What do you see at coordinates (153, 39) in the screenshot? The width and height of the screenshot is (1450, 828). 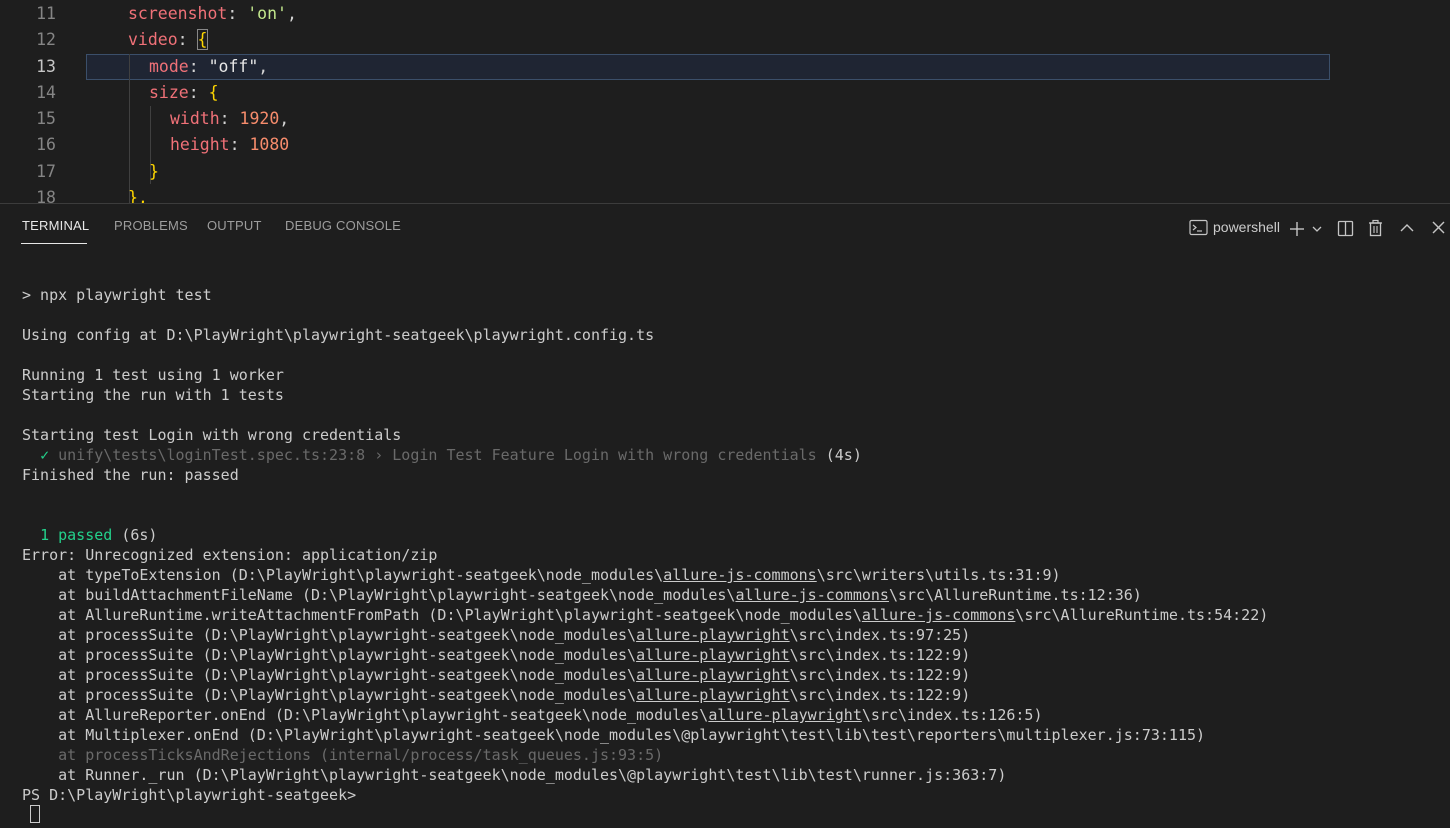 I see `code-token: video` at bounding box center [153, 39].